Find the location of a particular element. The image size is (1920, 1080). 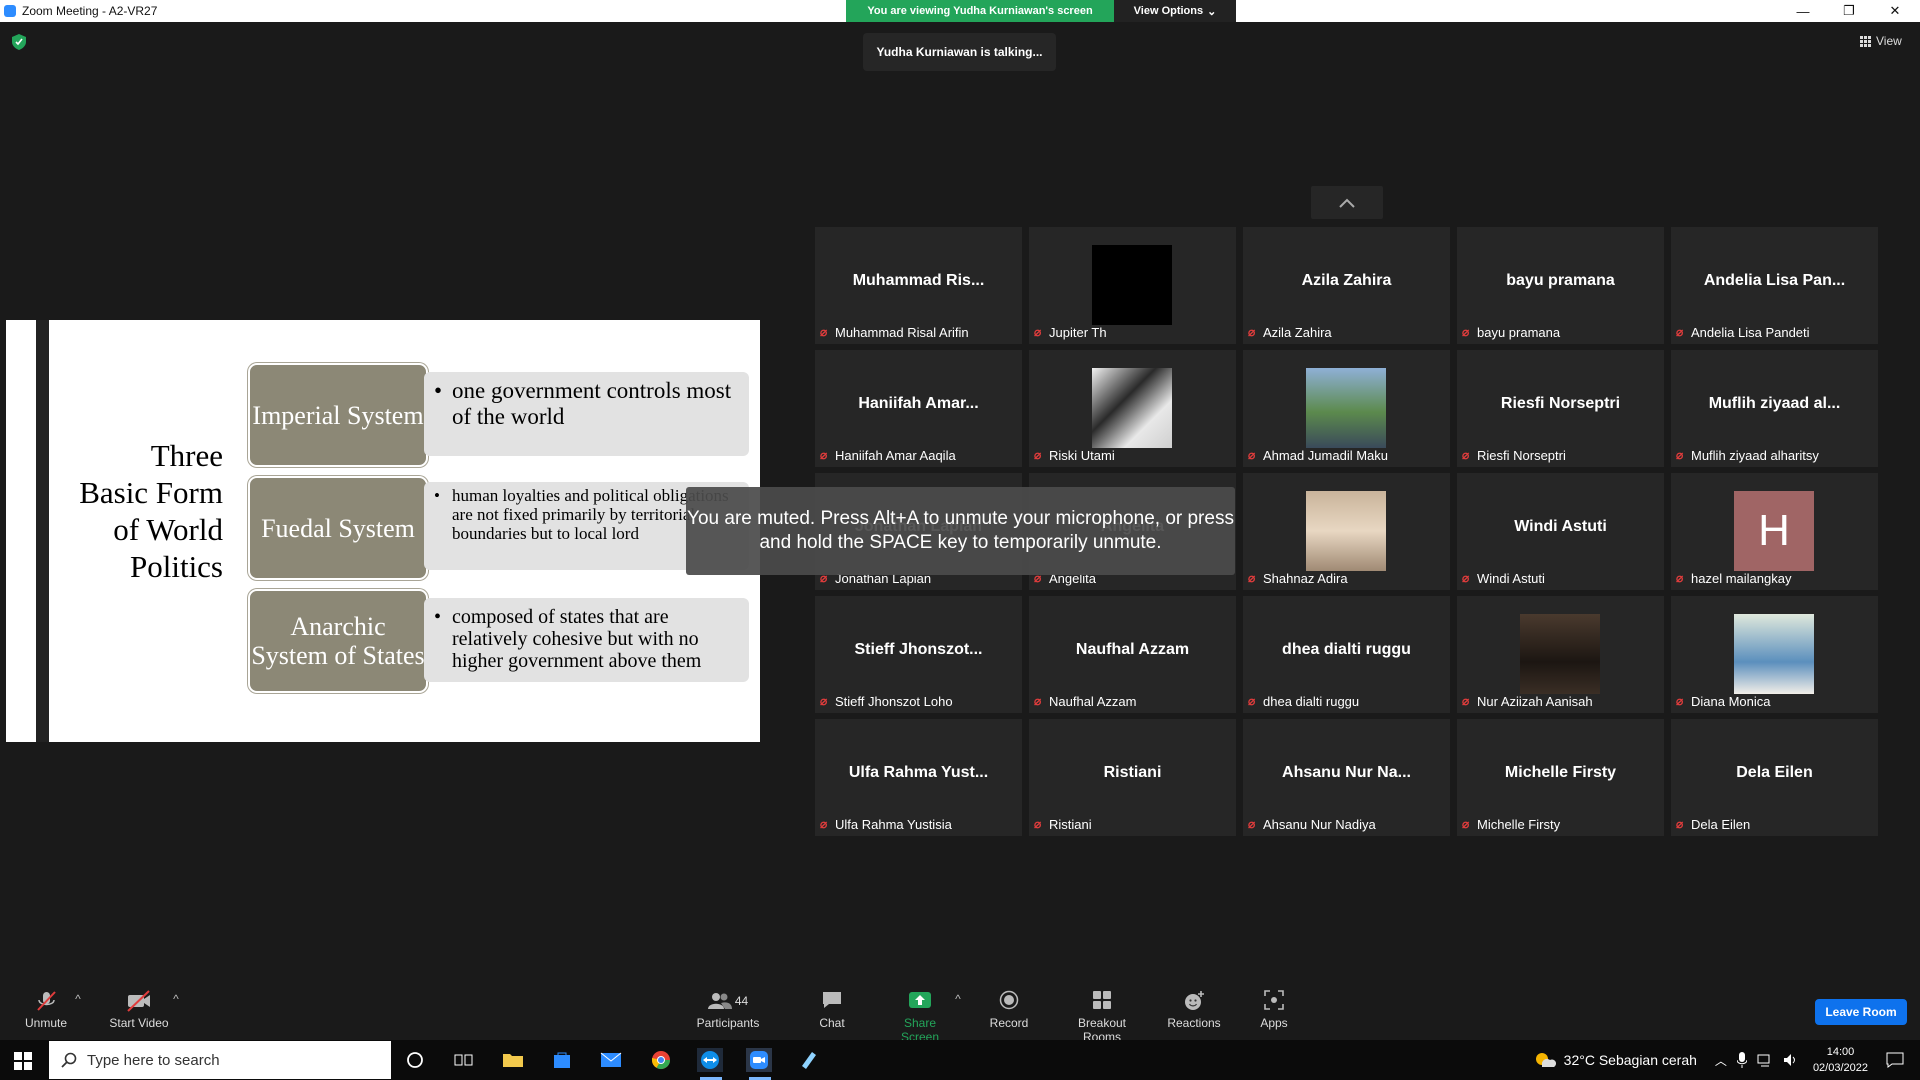

participant-tile: Andelia Lisa Pan... ⌀ Andelia Lisa Pandeti is located at coordinates (1774, 285).